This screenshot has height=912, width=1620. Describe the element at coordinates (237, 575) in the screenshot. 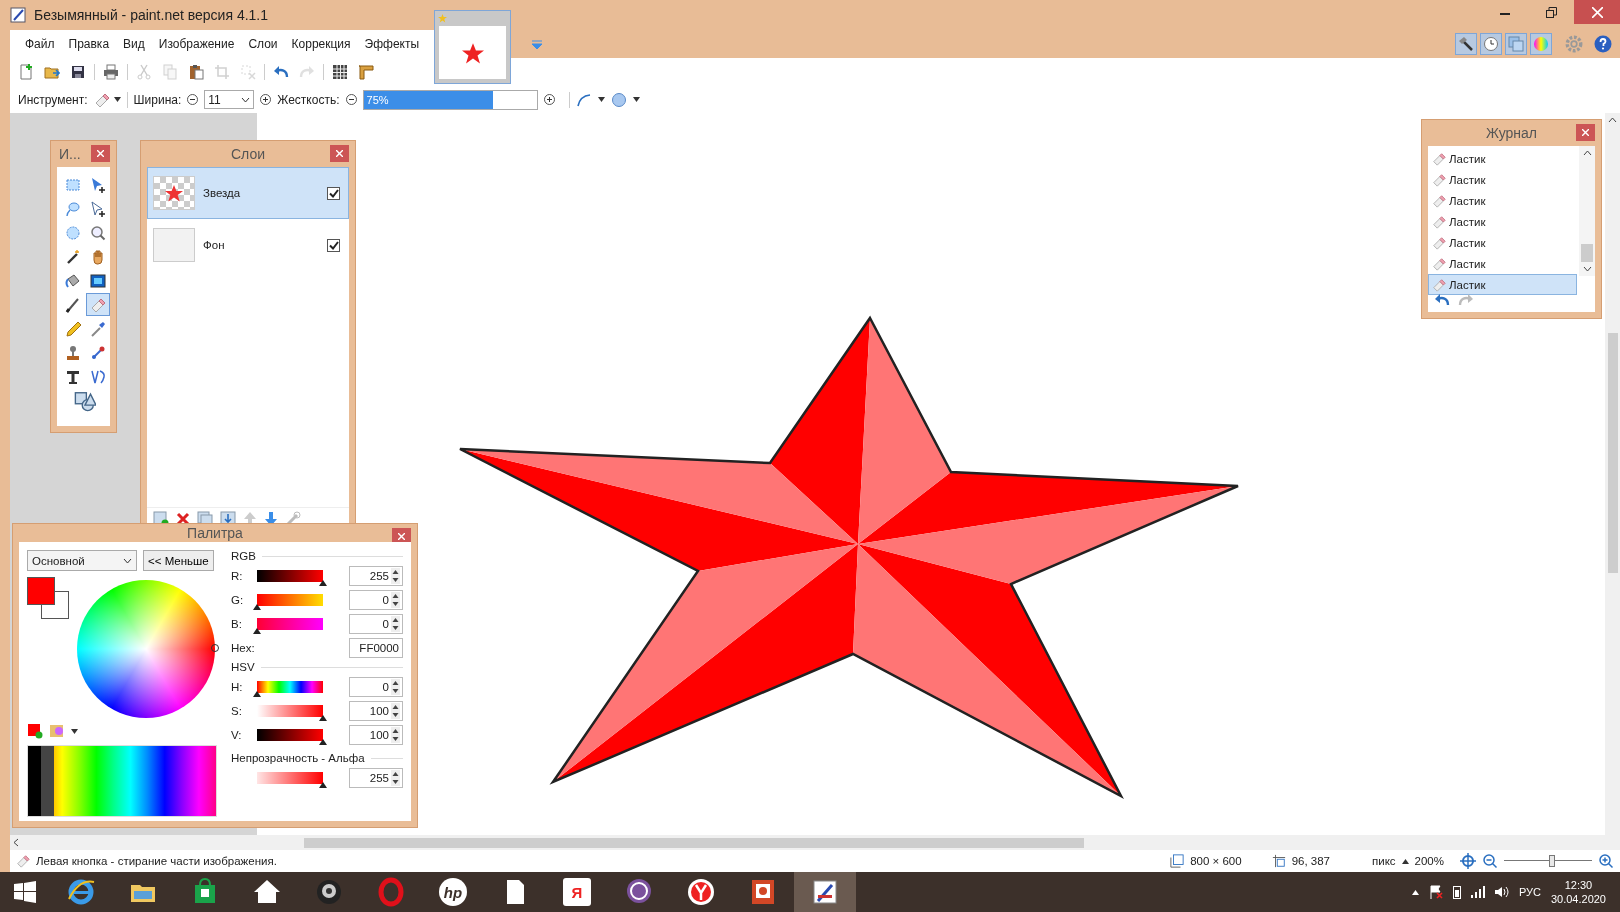

I see `channel-label: R:` at that location.